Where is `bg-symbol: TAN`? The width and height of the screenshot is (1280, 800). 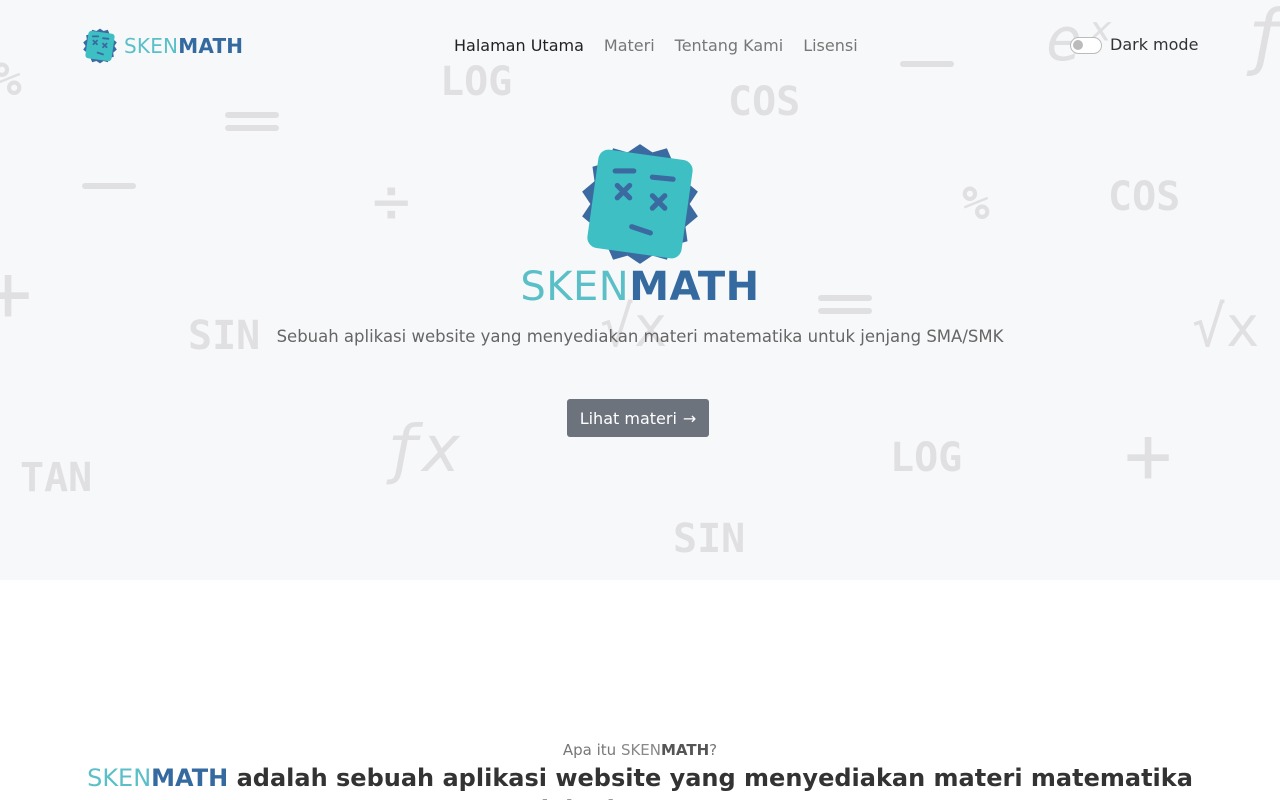
bg-symbol: TAN is located at coordinates (56, 478).